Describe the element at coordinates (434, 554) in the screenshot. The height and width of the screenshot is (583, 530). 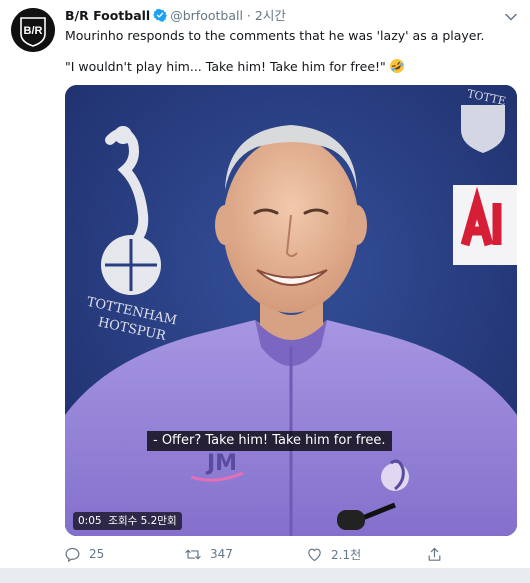
I see `share-icon` at that location.